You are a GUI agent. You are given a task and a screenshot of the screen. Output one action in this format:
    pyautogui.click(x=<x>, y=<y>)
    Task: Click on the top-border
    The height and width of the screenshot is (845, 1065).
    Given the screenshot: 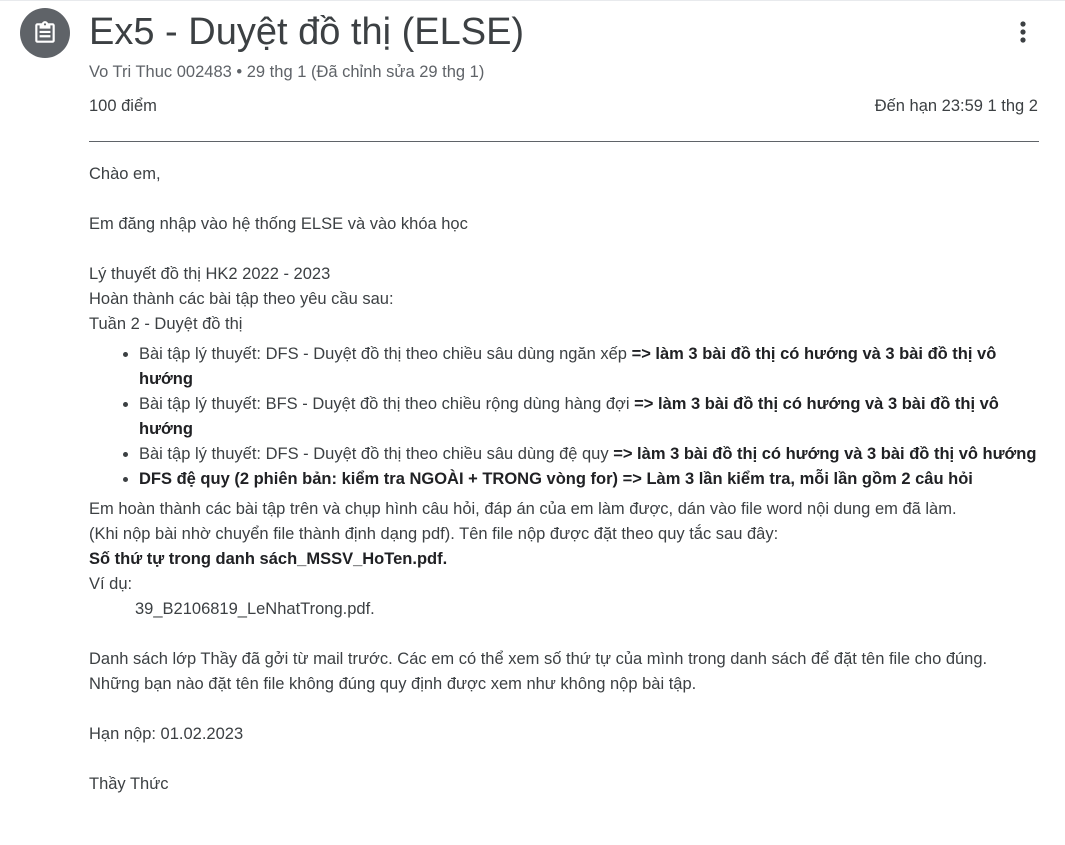 What is the action you would take?
    pyautogui.click(x=532, y=0)
    